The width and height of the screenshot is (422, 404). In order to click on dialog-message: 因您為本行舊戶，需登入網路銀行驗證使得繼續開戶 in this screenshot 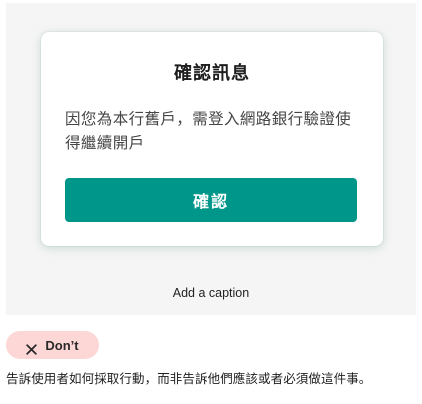, I will do `click(208, 131)`.